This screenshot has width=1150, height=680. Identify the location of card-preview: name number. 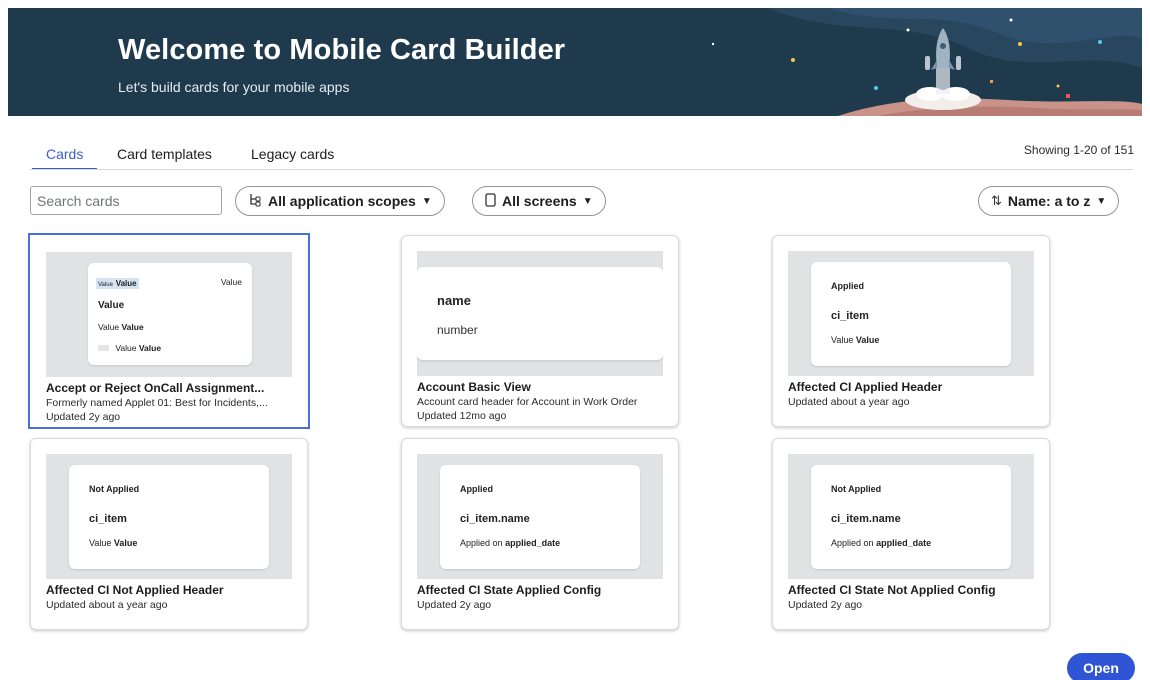
(540, 313).